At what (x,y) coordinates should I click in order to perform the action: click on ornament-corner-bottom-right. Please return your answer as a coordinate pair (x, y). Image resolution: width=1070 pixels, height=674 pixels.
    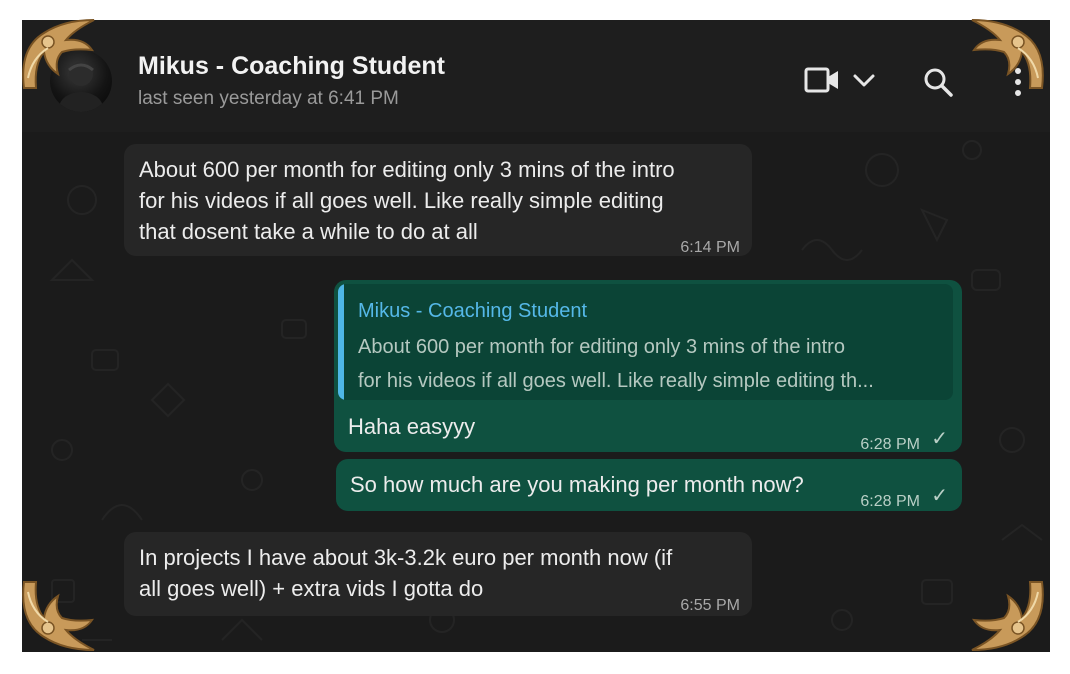
    Looking at the image, I should click on (1007, 616).